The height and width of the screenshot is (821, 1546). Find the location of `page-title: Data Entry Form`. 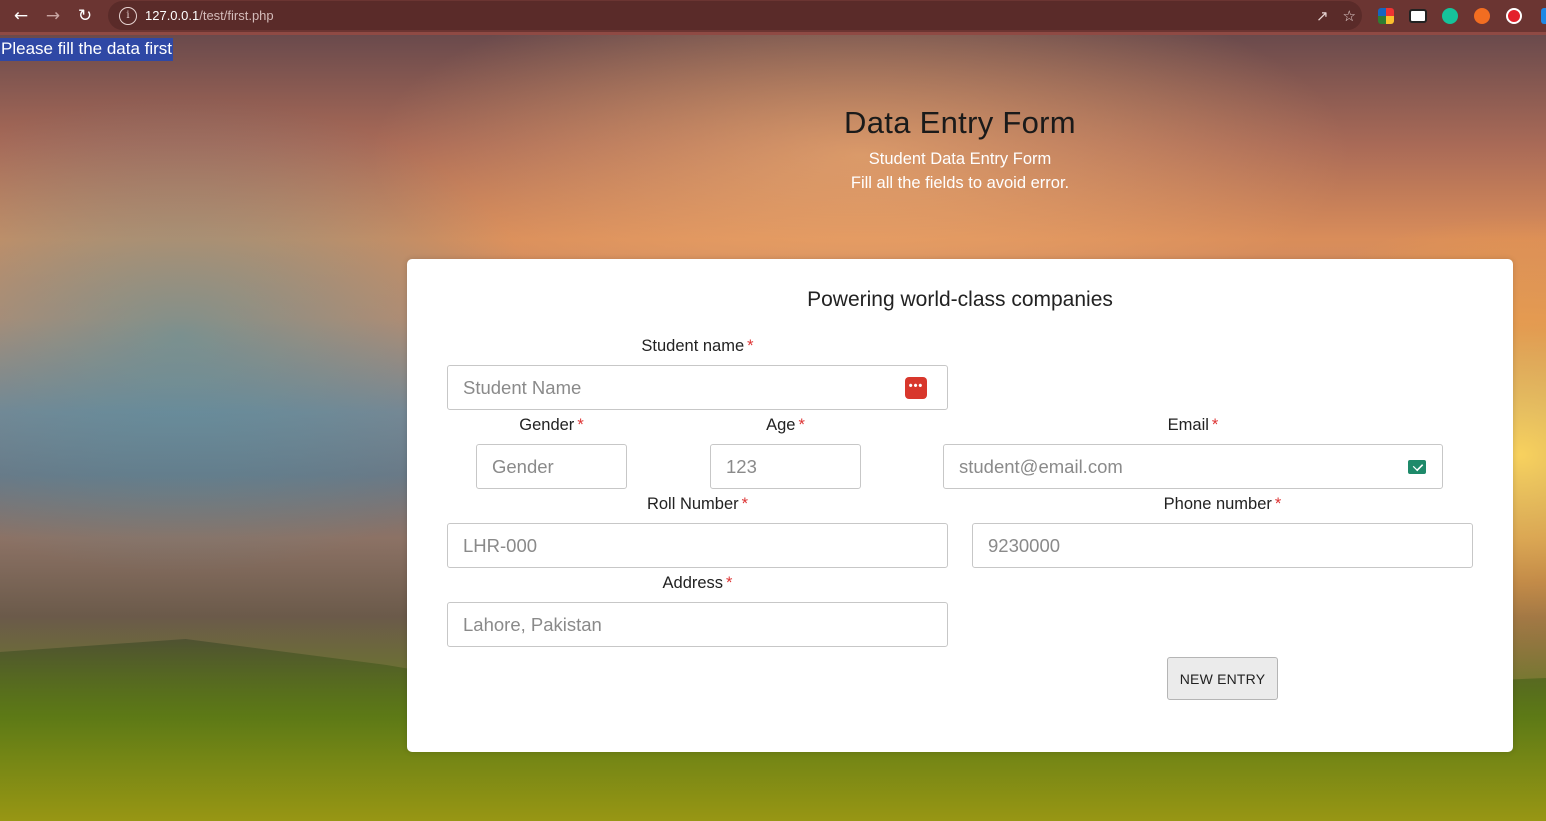

page-title: Data Entry Form is located at coordinates (960, 122).